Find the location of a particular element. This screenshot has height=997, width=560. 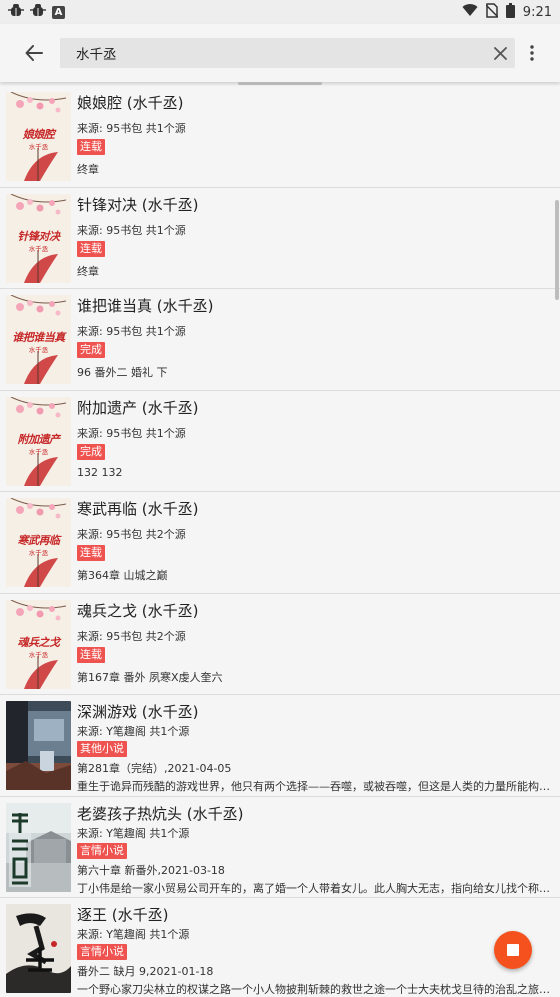

cover-title: 附加遗产 is located at coordinates (39, 439).